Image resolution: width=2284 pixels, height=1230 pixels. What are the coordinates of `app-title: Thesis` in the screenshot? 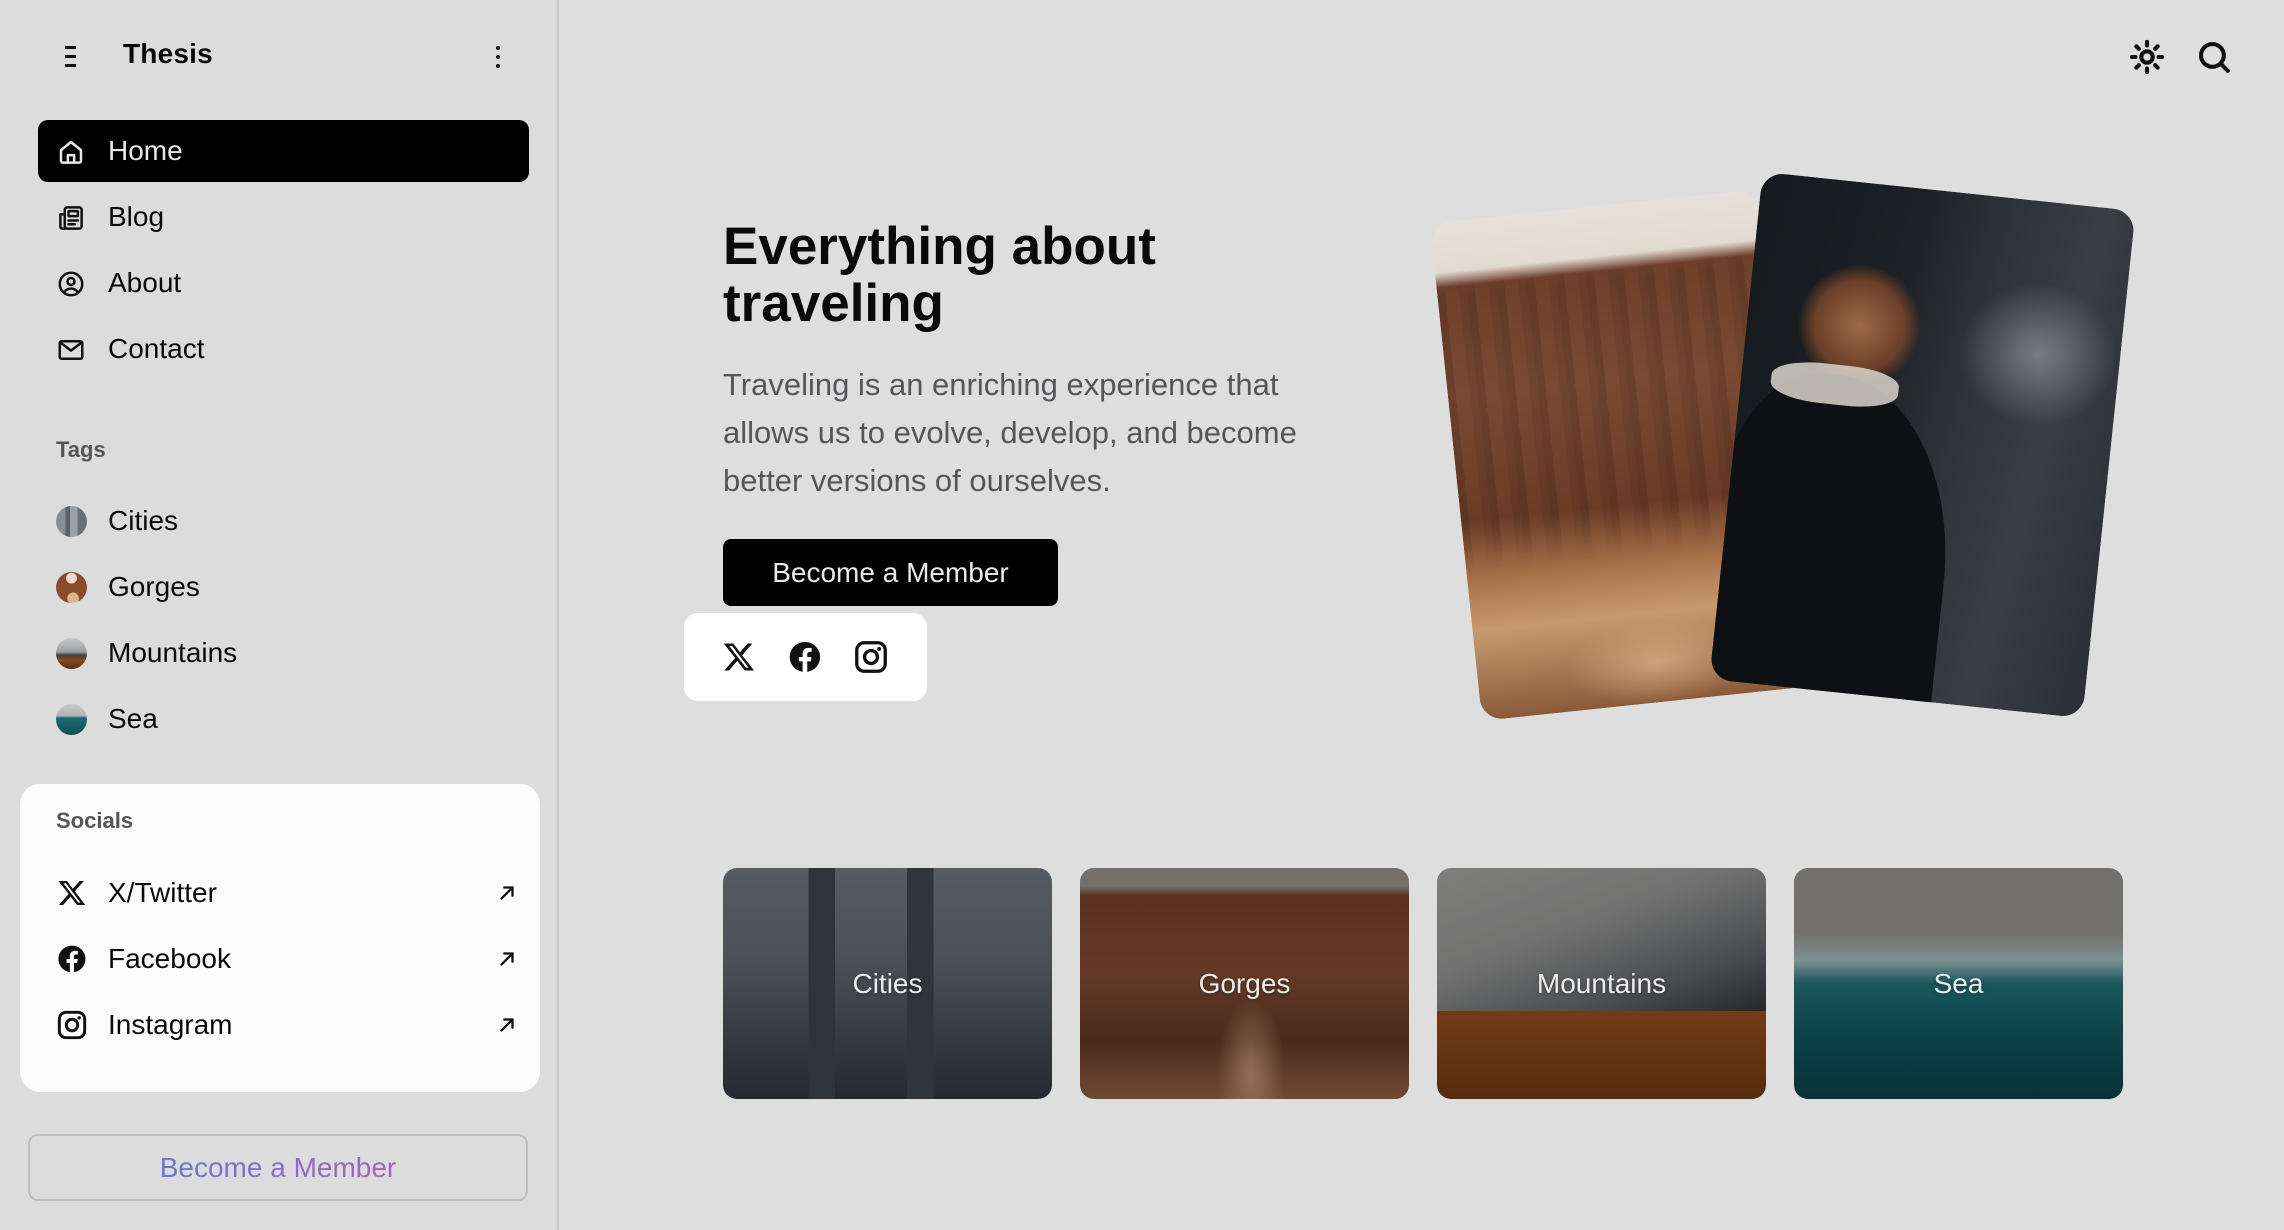 It's located at (168, 53).